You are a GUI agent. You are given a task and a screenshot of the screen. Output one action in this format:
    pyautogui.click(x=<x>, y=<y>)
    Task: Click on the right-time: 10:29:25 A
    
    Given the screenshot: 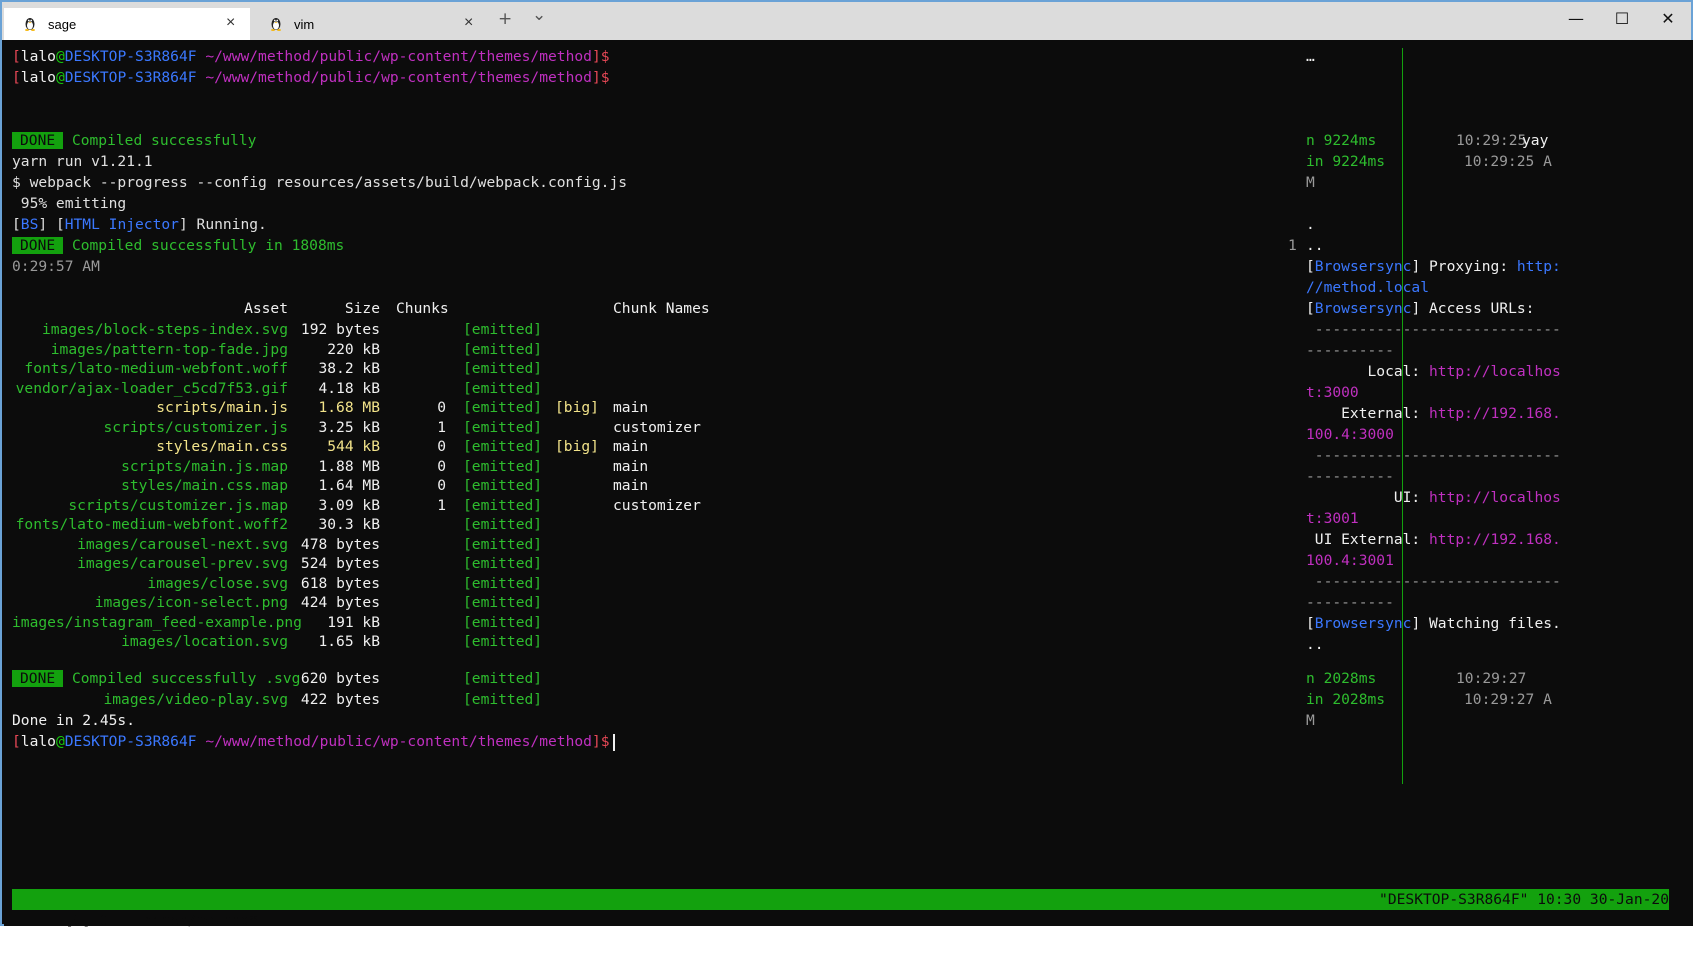 What is the action you would take?
    pyautogui.click(x=1508, y=161)
    